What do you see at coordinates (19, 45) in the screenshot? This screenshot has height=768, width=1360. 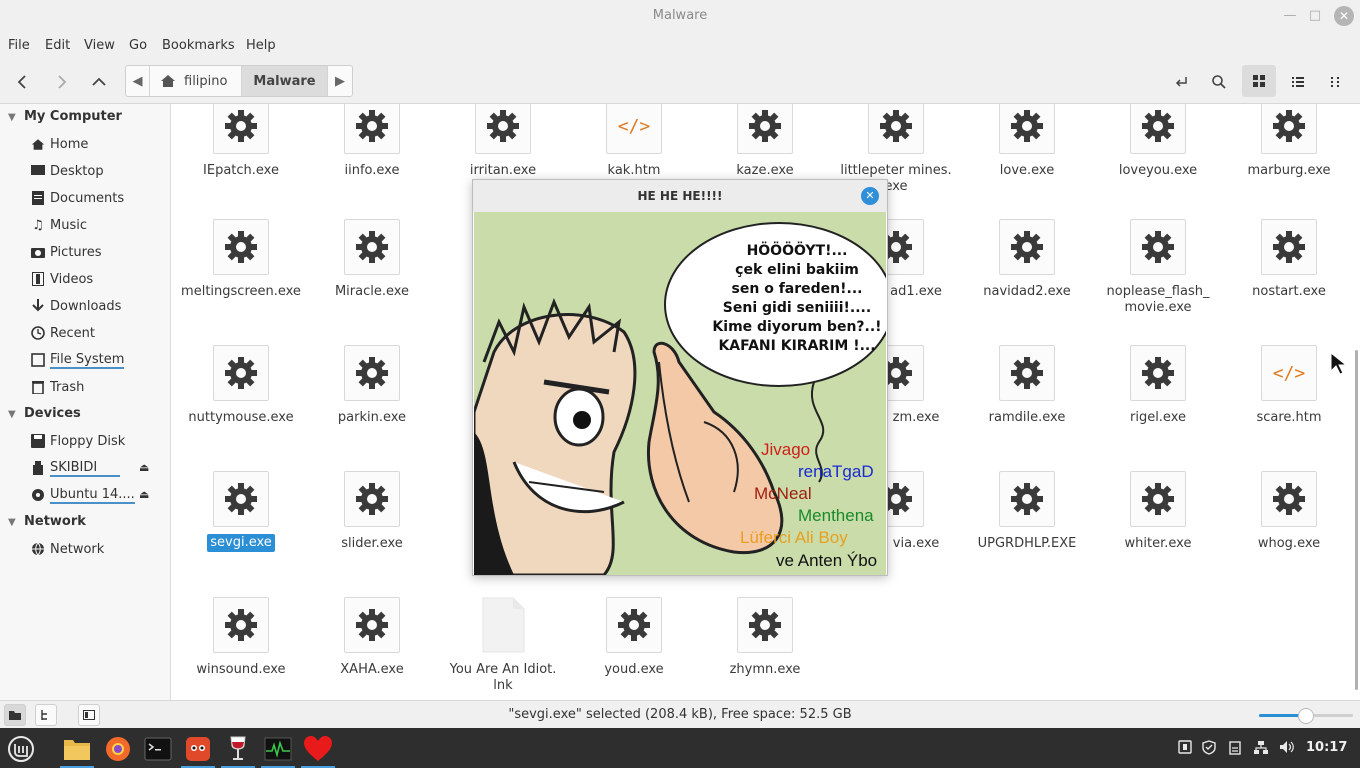 I see `menu-file: File` at bounding box center [19, 45].